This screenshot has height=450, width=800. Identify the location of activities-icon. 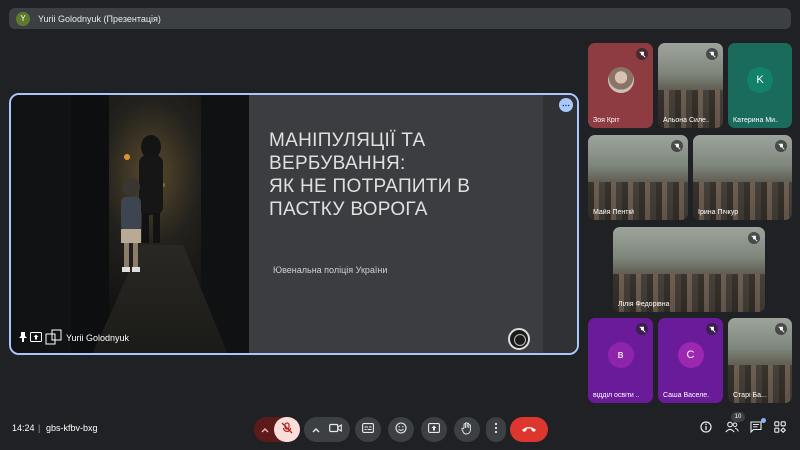
(780, 428).